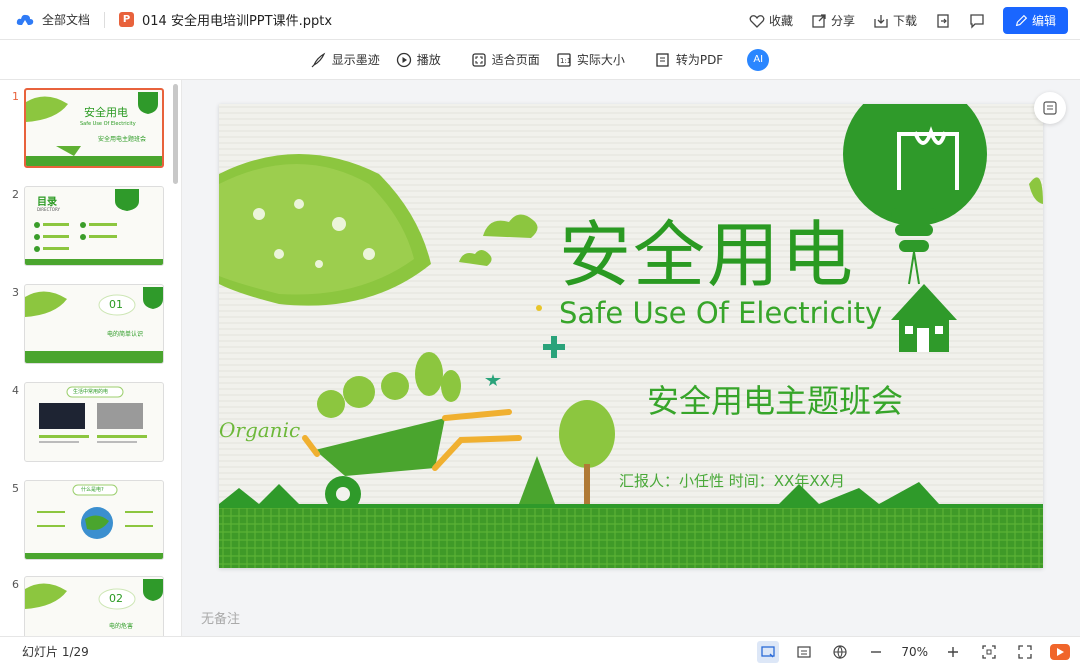 Image resolution: width=1080 pixels, height=666 pixels. What do you see at coordinates (55, 652) in the screenshot?
I see `slide-counter: 幻灯片 1/29` at bounding box center [55, 652].